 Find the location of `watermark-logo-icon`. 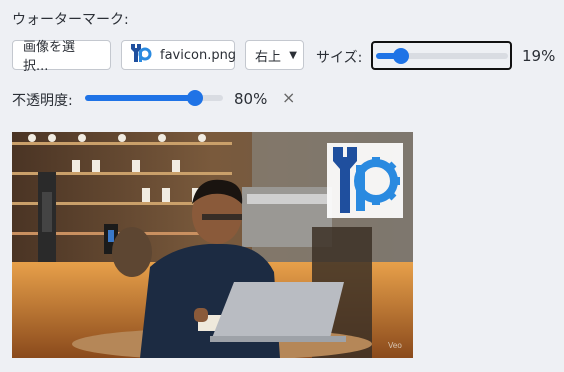

watermark-logo-icon is located at coordinates (365, 180).